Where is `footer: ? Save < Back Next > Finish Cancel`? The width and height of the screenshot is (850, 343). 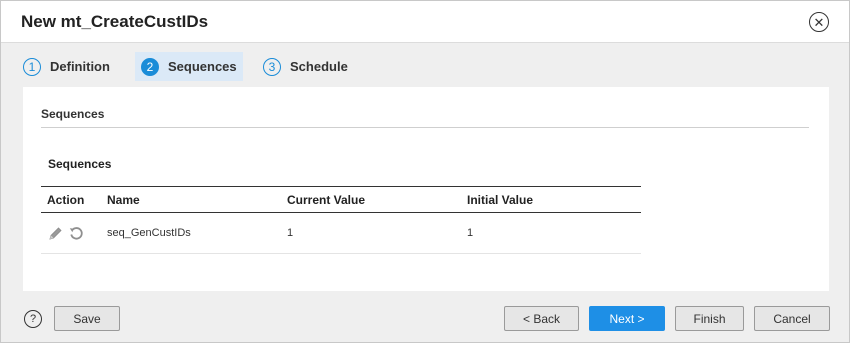
footer: ? Save < Back Next > Finish Cancel is located at coordinates (425, 317).